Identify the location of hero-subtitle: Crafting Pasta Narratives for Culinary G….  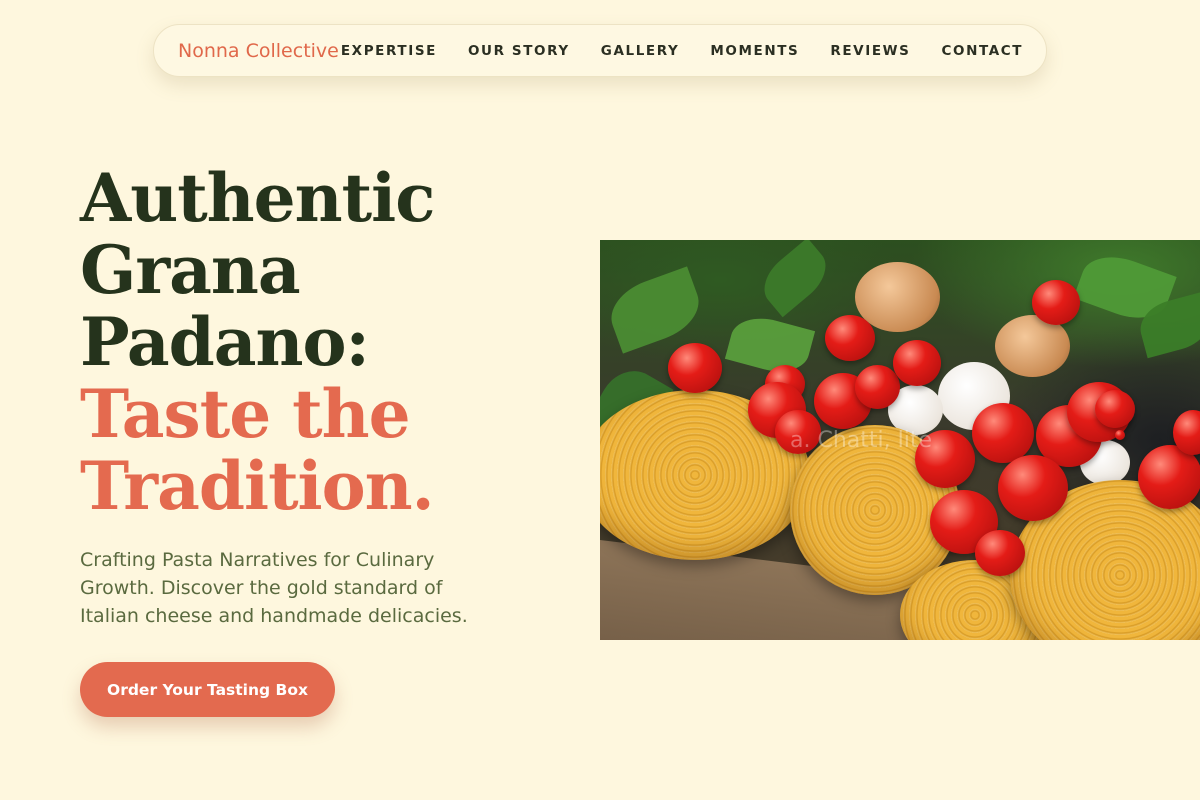
(274, 588).